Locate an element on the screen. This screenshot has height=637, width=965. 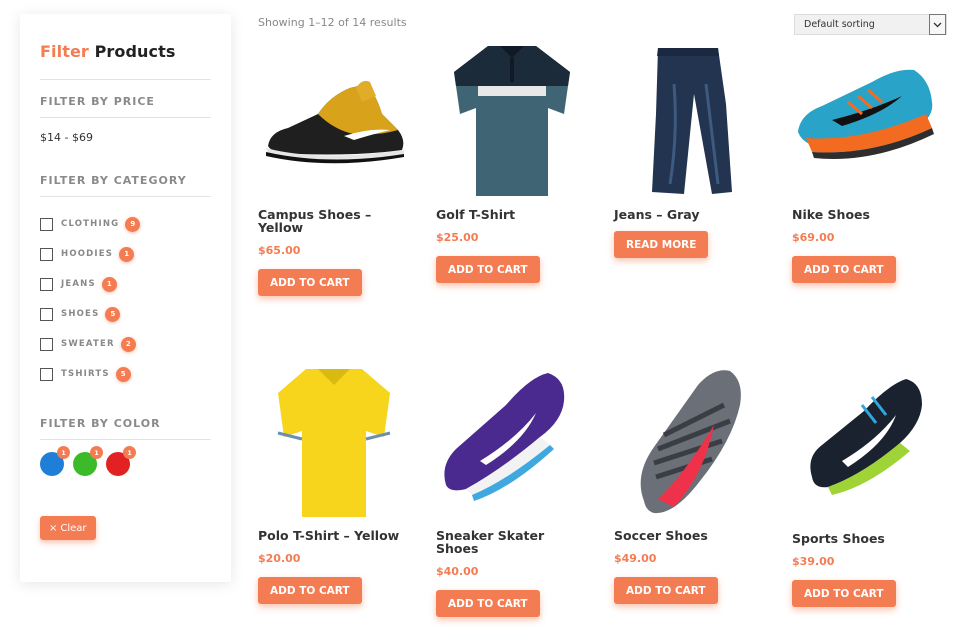
product-card: Campus Shoes – Yellow $65.00 ADD TO CART is located at coordinates (334, 170).